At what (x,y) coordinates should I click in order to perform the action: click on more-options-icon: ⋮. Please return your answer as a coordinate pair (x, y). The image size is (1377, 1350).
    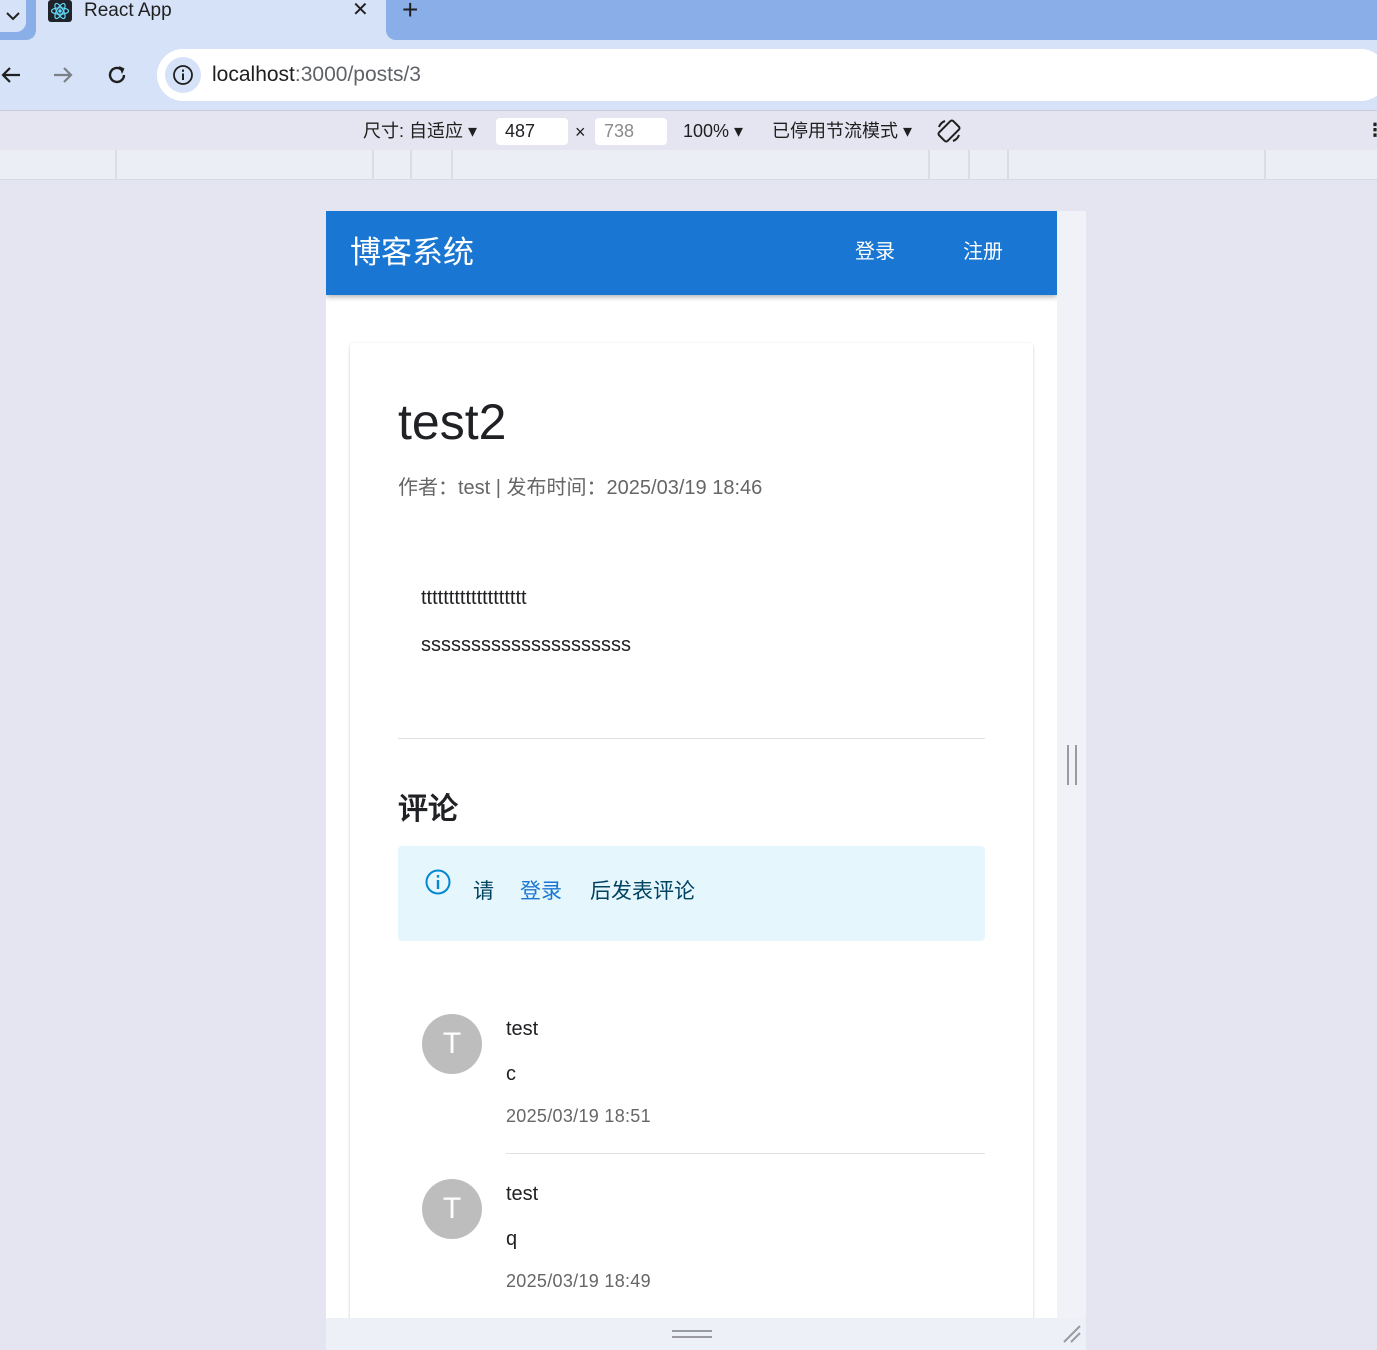
    Looking at the image, I should click on (1371, 130).